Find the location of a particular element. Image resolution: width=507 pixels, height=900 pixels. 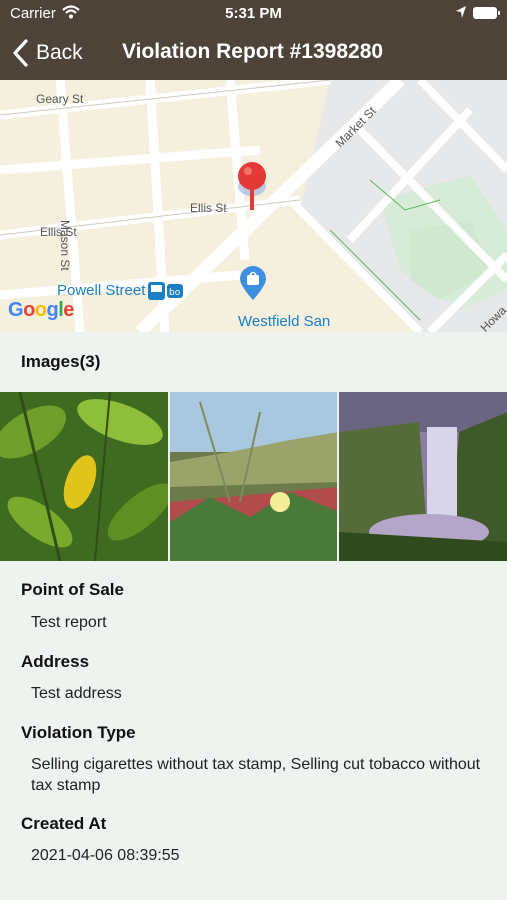

back-label: Back is located at coordinates (59, 52).